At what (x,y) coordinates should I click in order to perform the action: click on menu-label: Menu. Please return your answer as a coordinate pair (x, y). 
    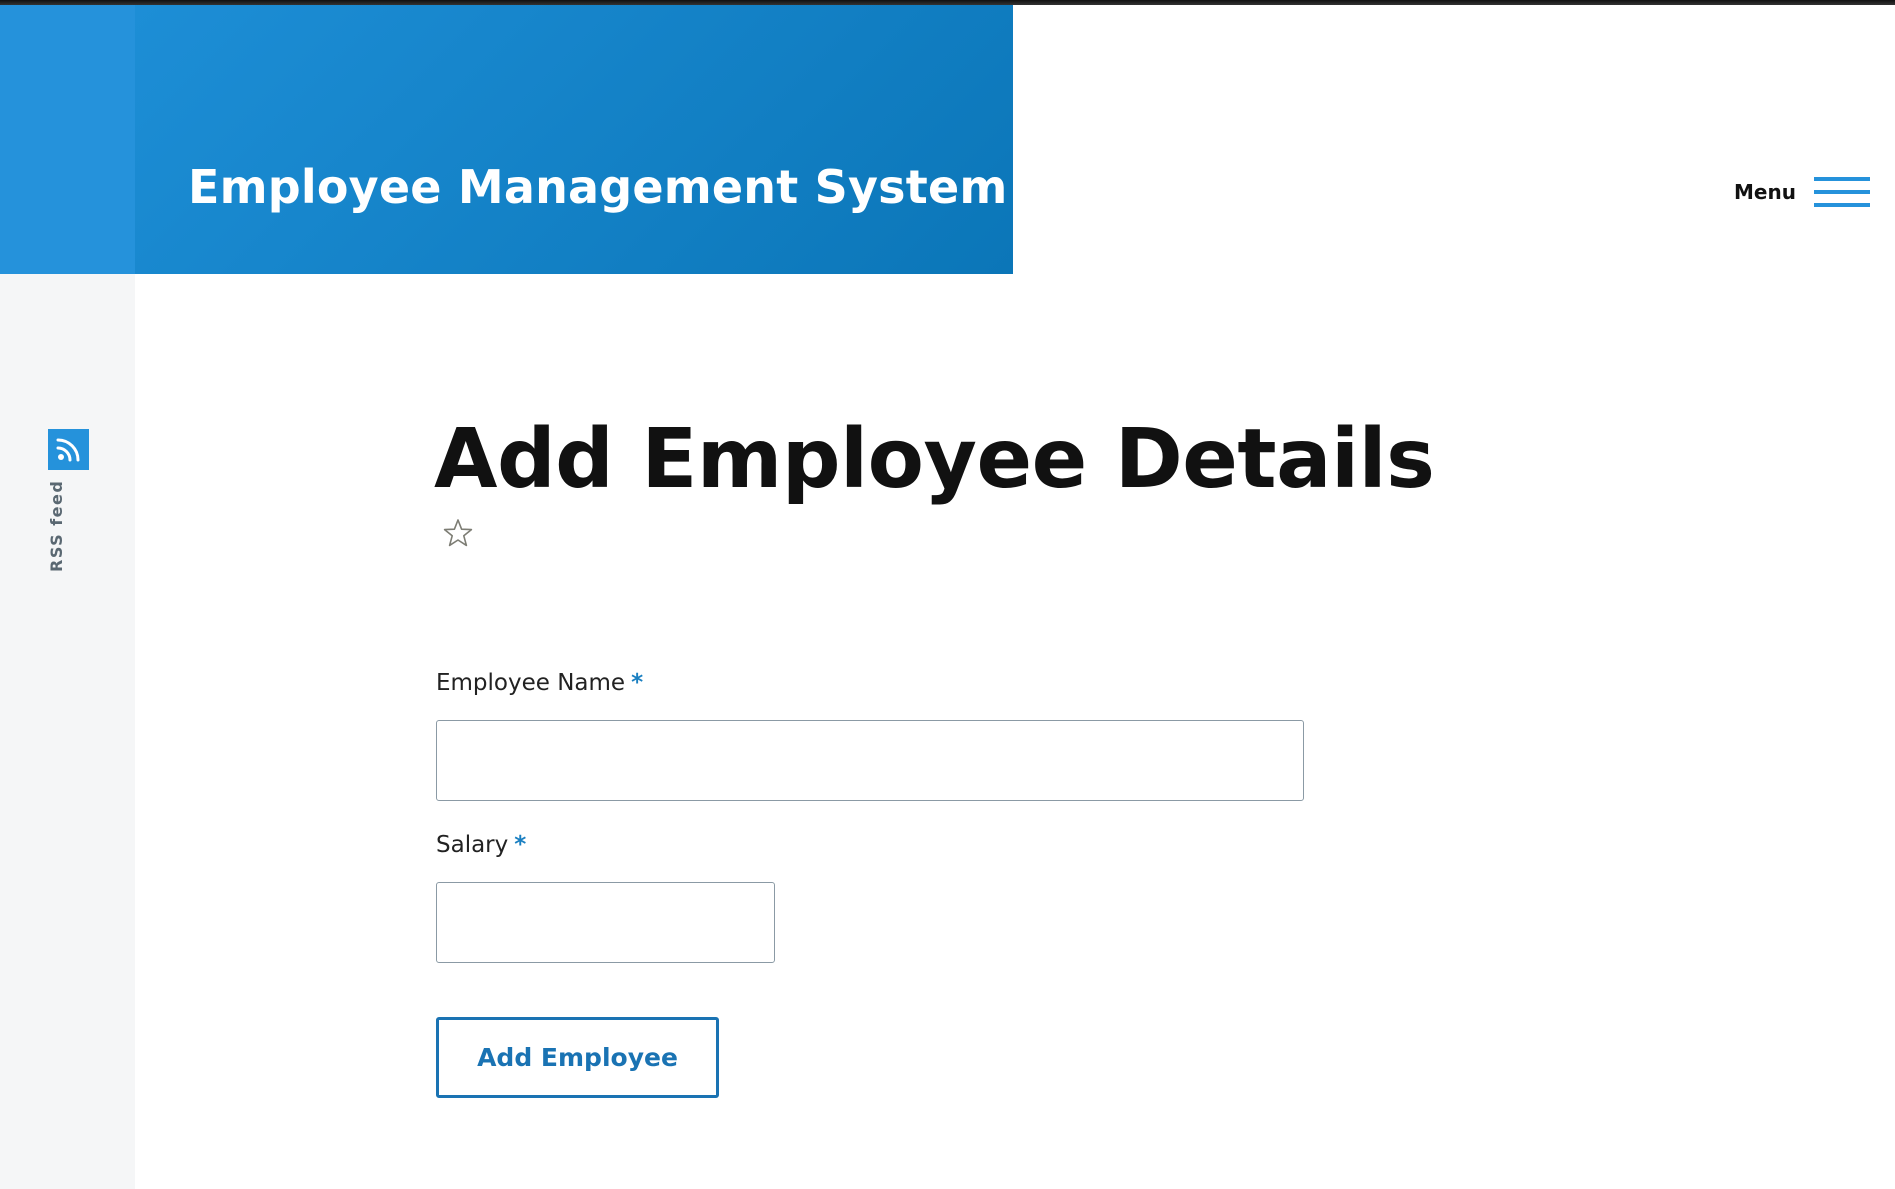
    Looking at the image, I should click on (1765, 192).